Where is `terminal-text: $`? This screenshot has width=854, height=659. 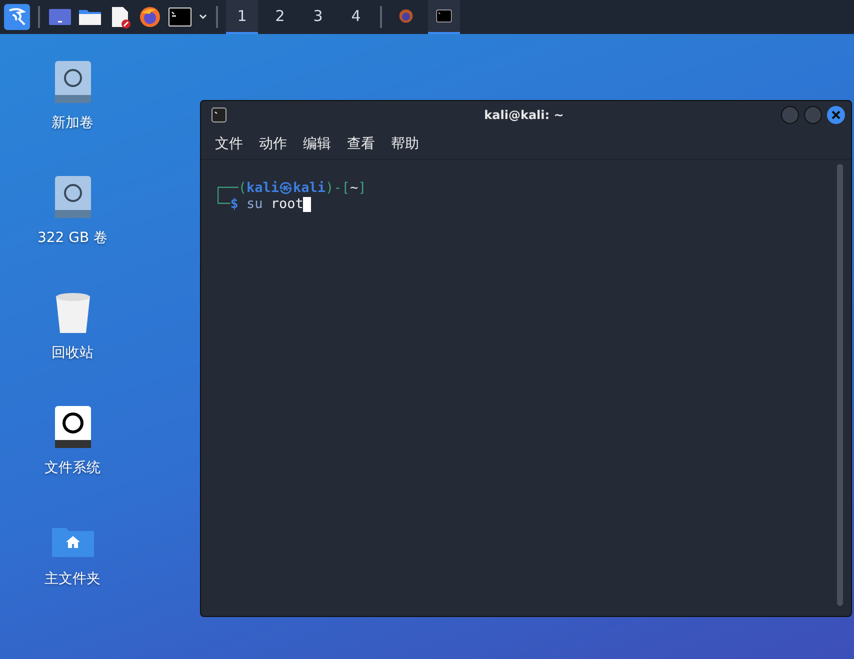
terminal-text: $ is located at coordinates (234, 204).